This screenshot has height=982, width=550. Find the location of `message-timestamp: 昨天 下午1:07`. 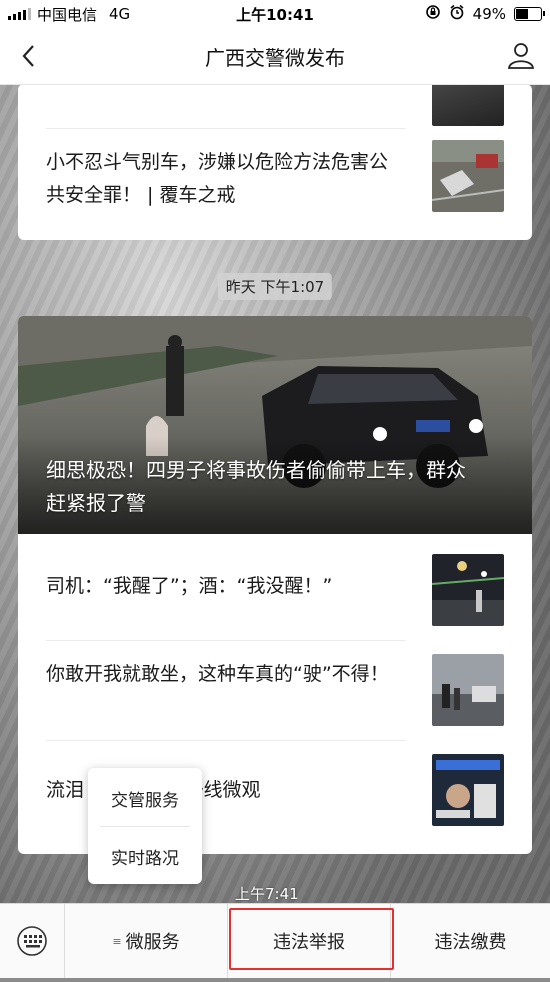

message-timestamp: 昨天 下午1:07 is located at coordinates (275, 286).